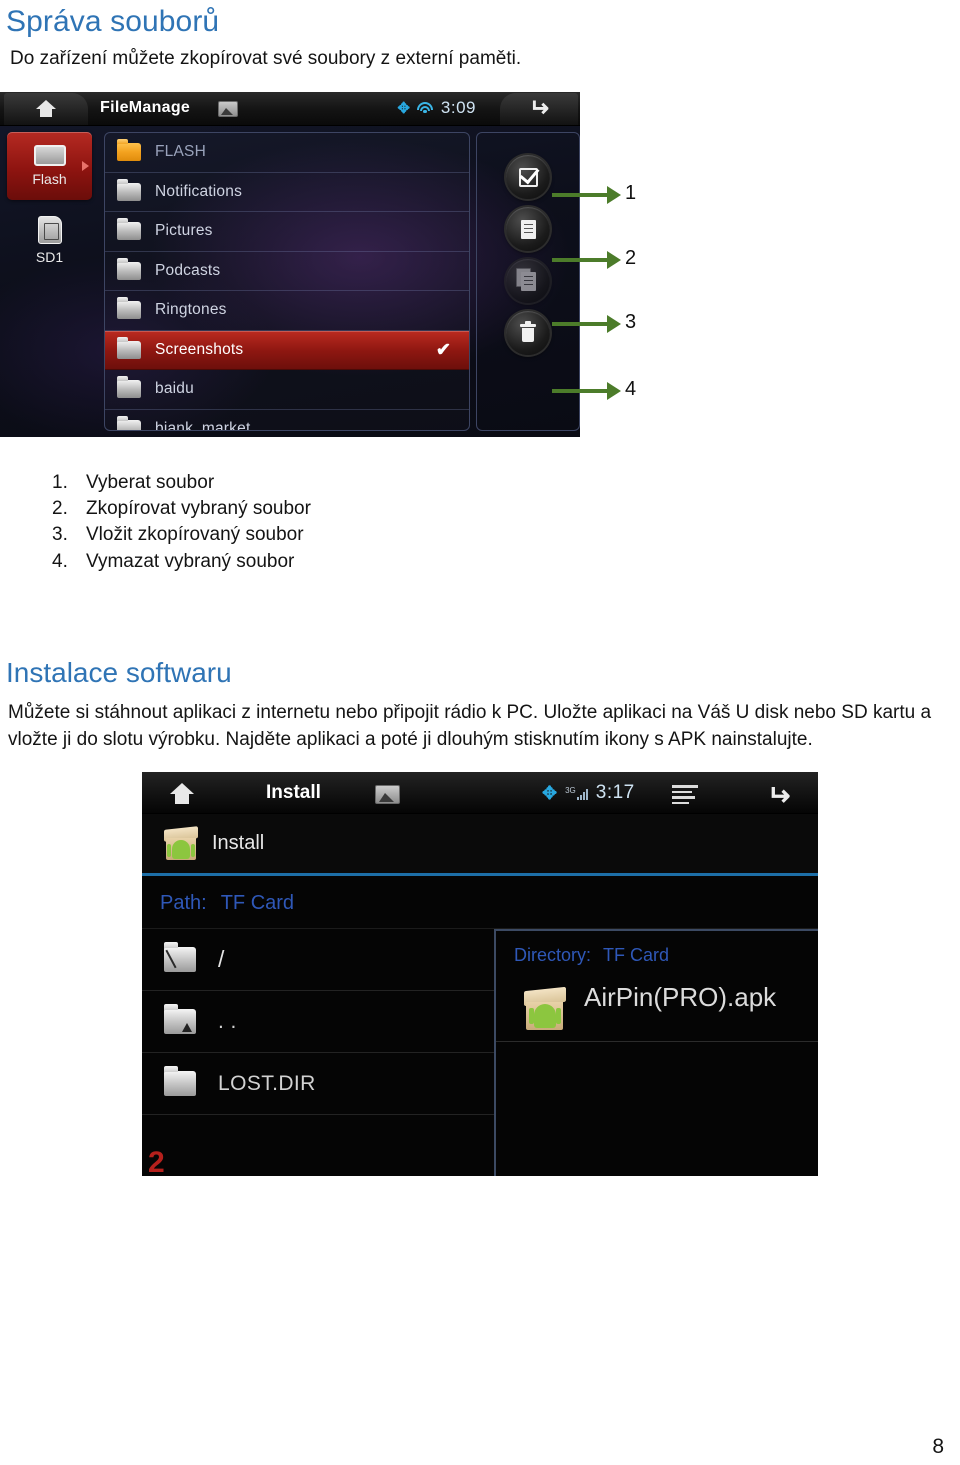  I want to click on file-name: . ., so click(227, 1021).